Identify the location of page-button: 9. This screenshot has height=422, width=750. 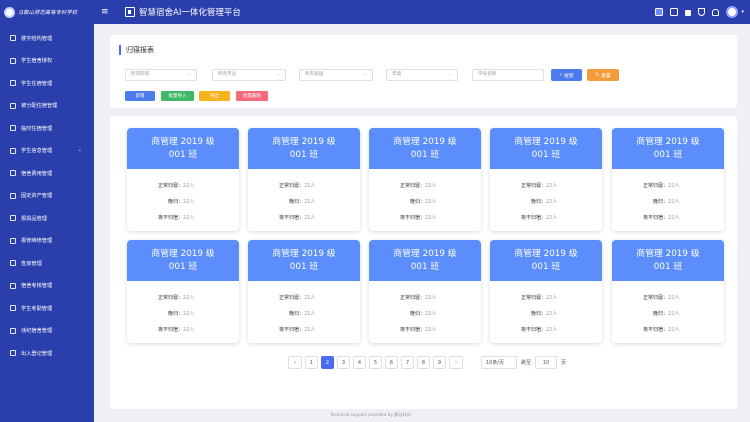
(439, 362).